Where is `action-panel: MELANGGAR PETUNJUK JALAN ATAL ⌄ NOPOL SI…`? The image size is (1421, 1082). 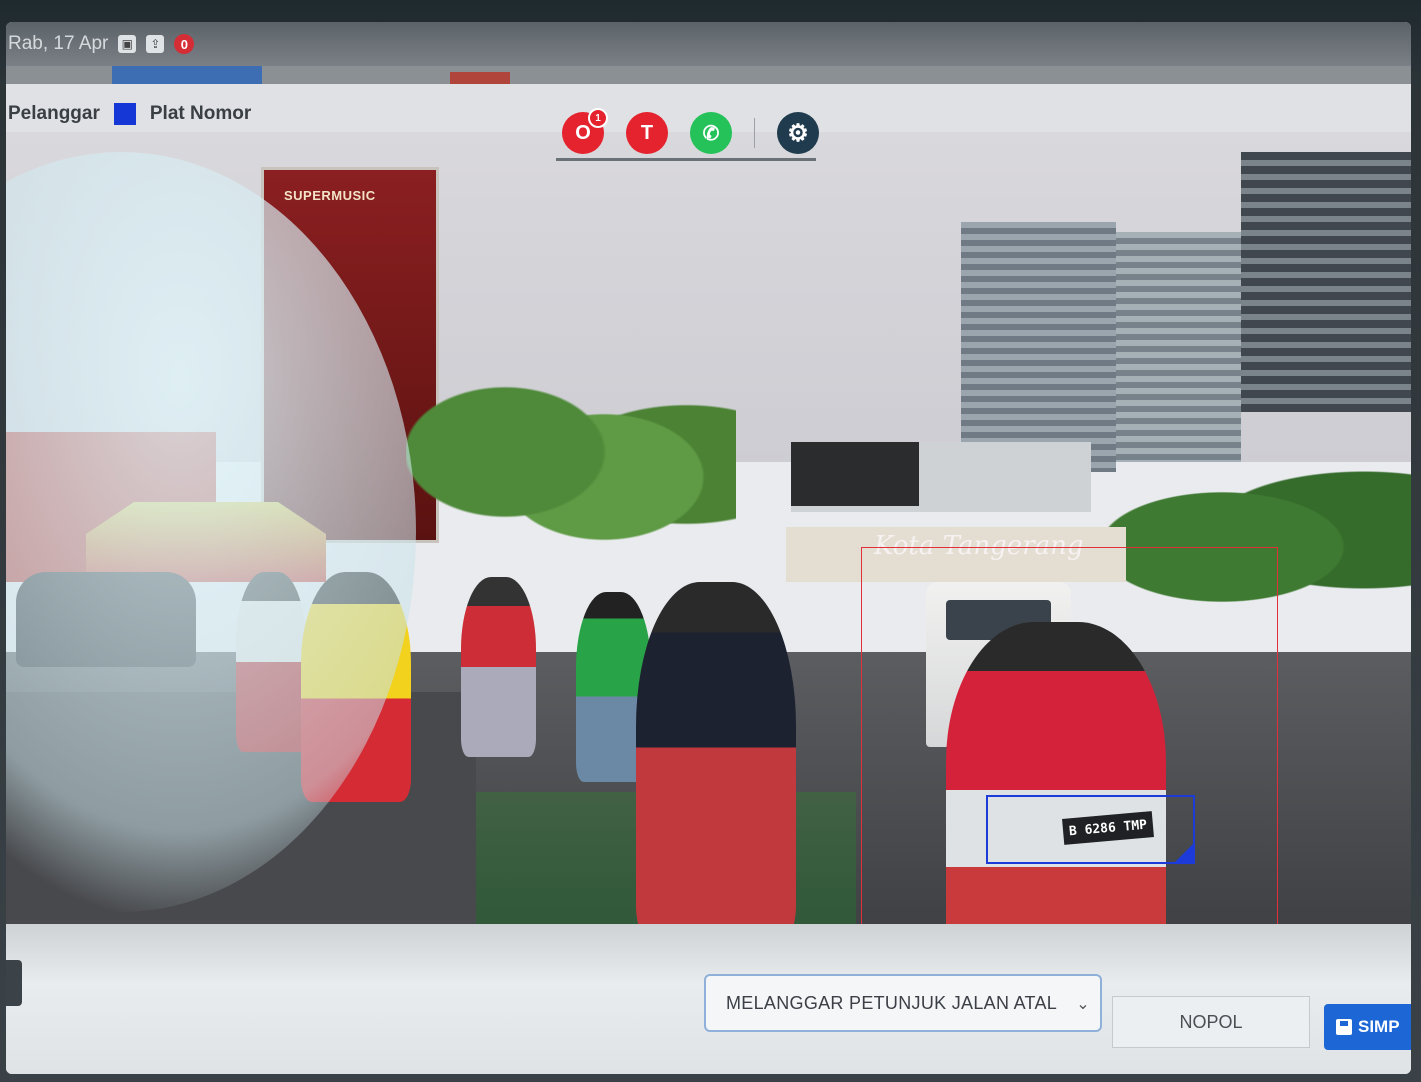
action-panel: MELANGGAR PETUNJUK JALAN ATAL ⌄ NOPOL SI… is located at coordinates (708, 999).